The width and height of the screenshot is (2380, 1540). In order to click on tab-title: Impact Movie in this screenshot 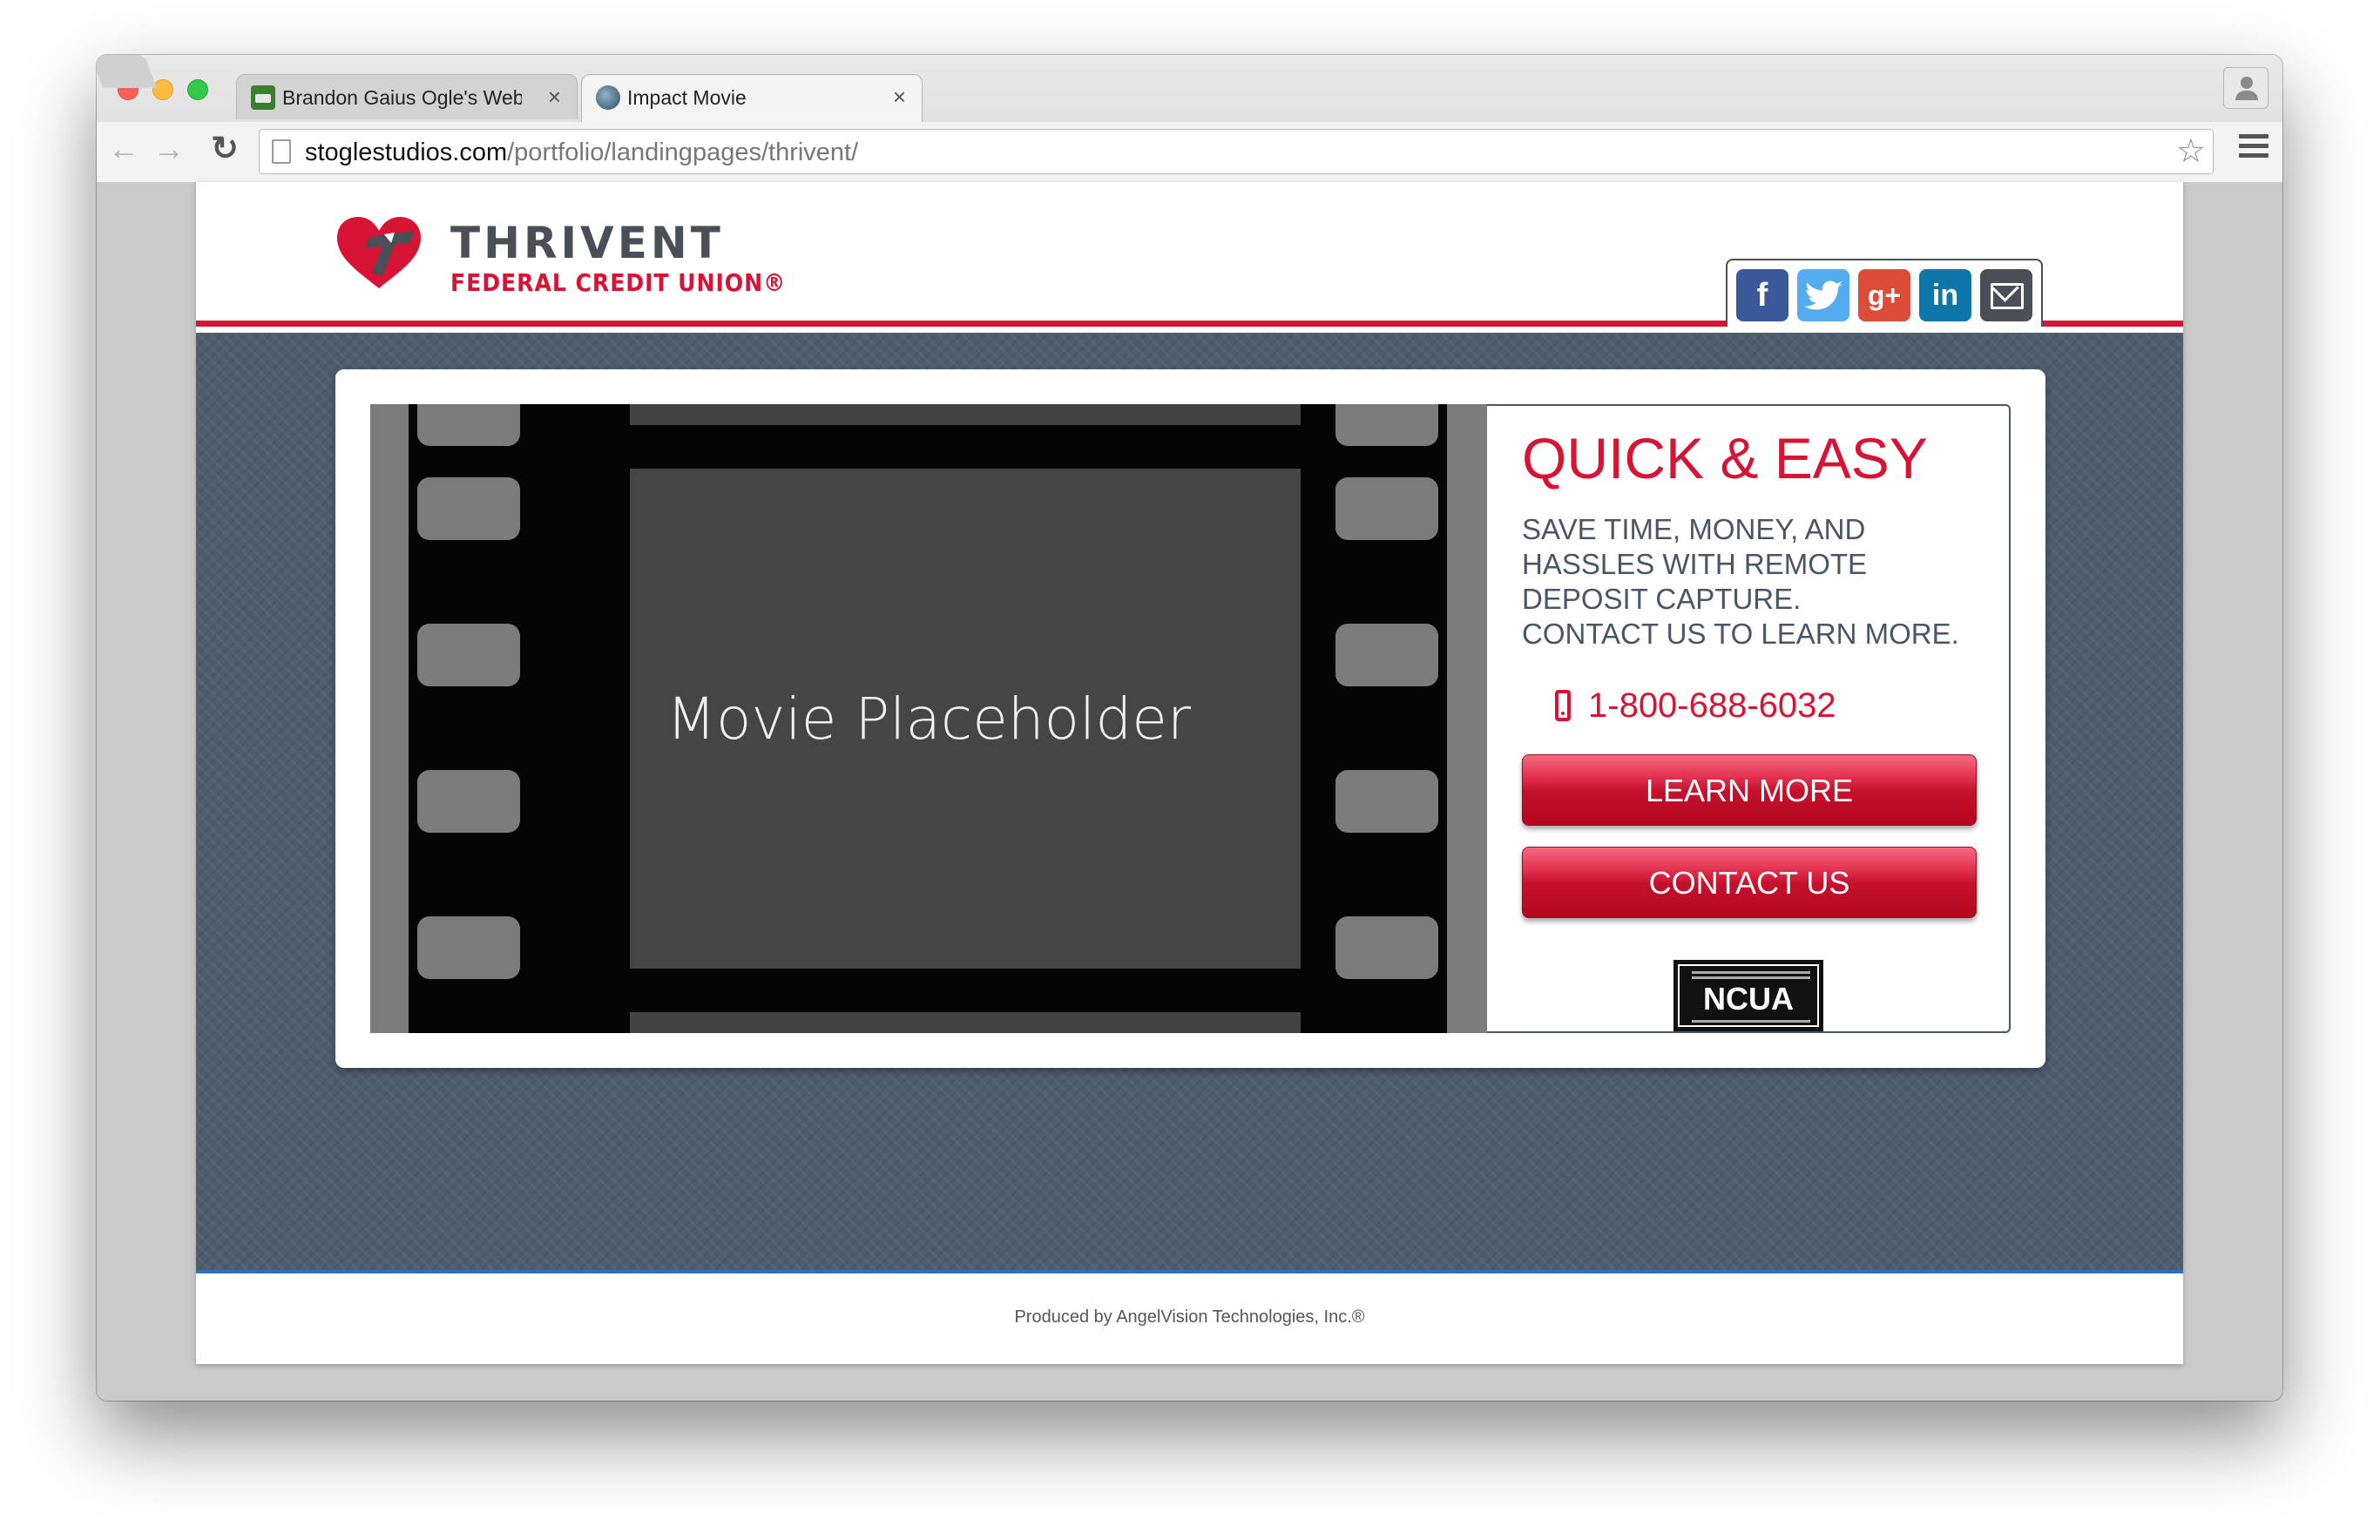, I will do `click(687, 97)`.